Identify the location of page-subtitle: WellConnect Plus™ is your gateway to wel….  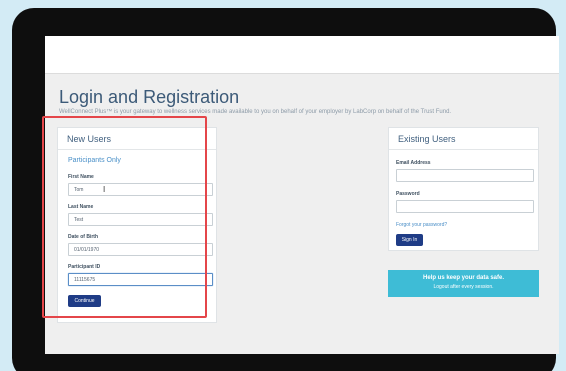
(255, 112).